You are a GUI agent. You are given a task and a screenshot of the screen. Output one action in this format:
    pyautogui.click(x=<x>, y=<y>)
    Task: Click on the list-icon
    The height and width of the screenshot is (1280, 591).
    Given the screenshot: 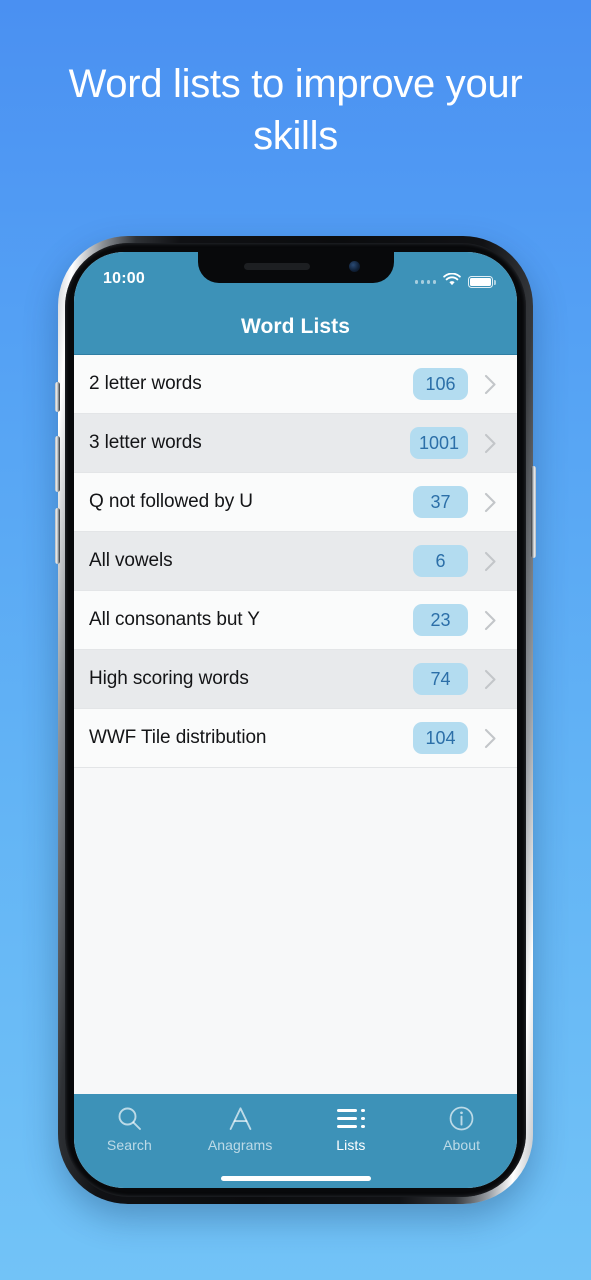 What is the action you would take?
    pyautogui.click(x=351, y=1118)
    